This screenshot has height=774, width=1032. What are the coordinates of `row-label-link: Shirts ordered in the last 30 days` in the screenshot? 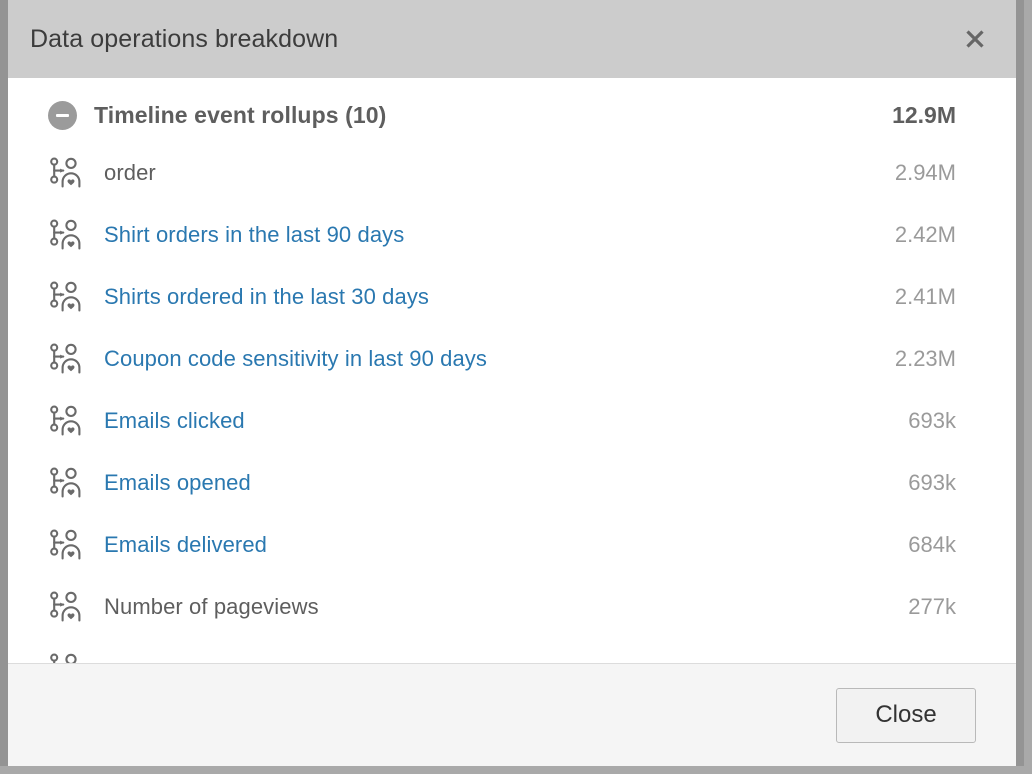 It's located at (499, 297).